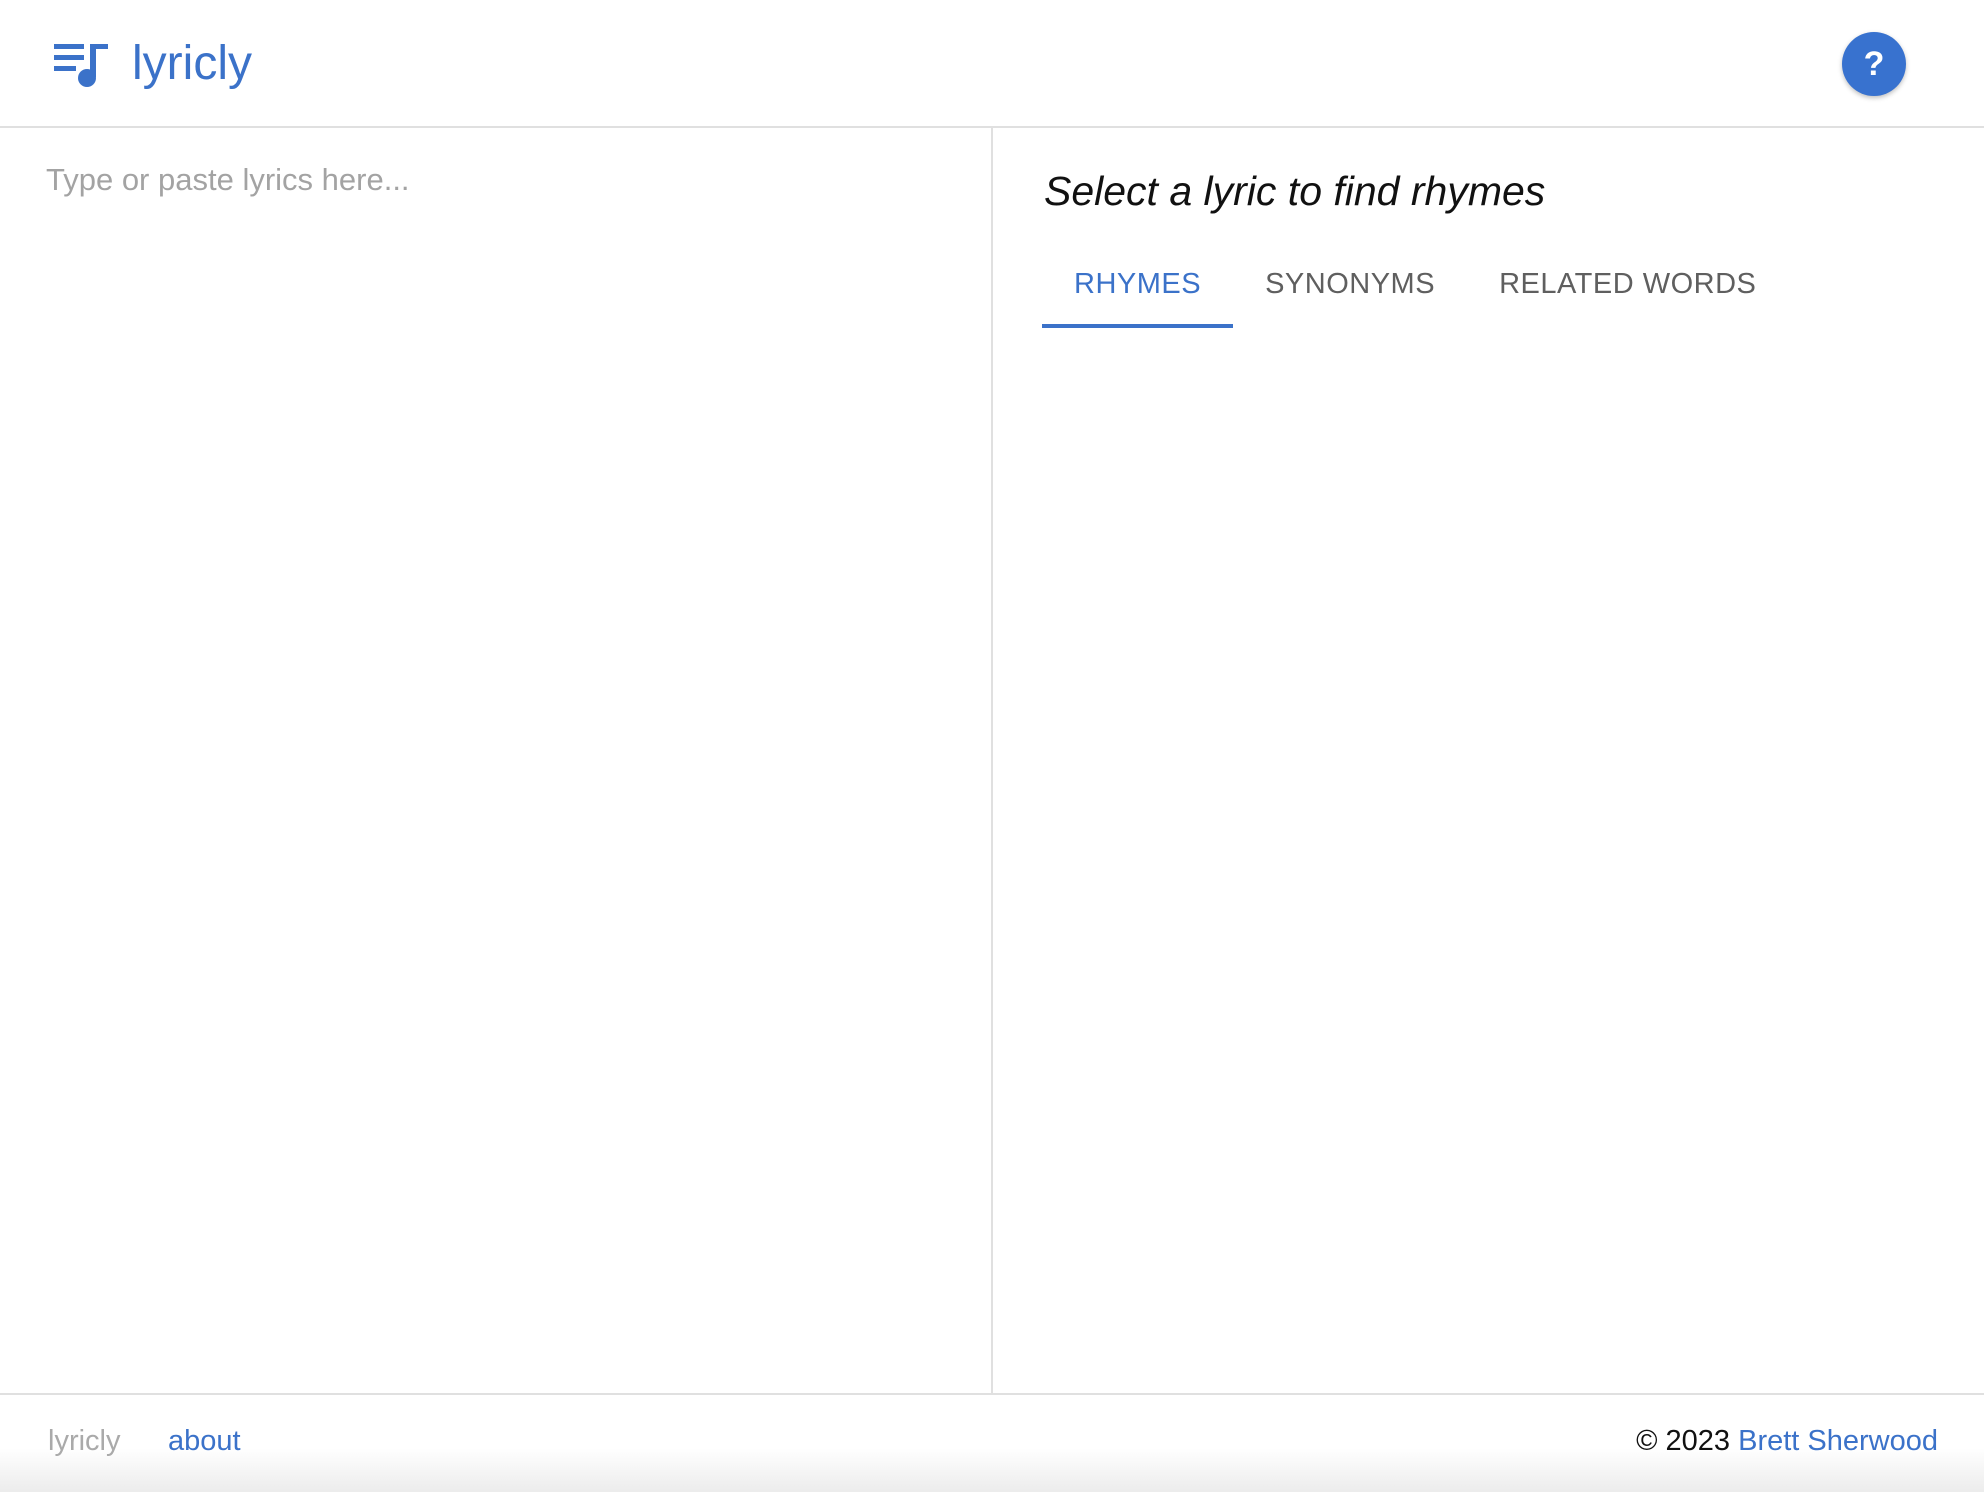 The width and height of the screenshot is (1984, 1492). I want to click on select-lyric-prompt: Select a lyric to find rhymes, so click(1295, 191).